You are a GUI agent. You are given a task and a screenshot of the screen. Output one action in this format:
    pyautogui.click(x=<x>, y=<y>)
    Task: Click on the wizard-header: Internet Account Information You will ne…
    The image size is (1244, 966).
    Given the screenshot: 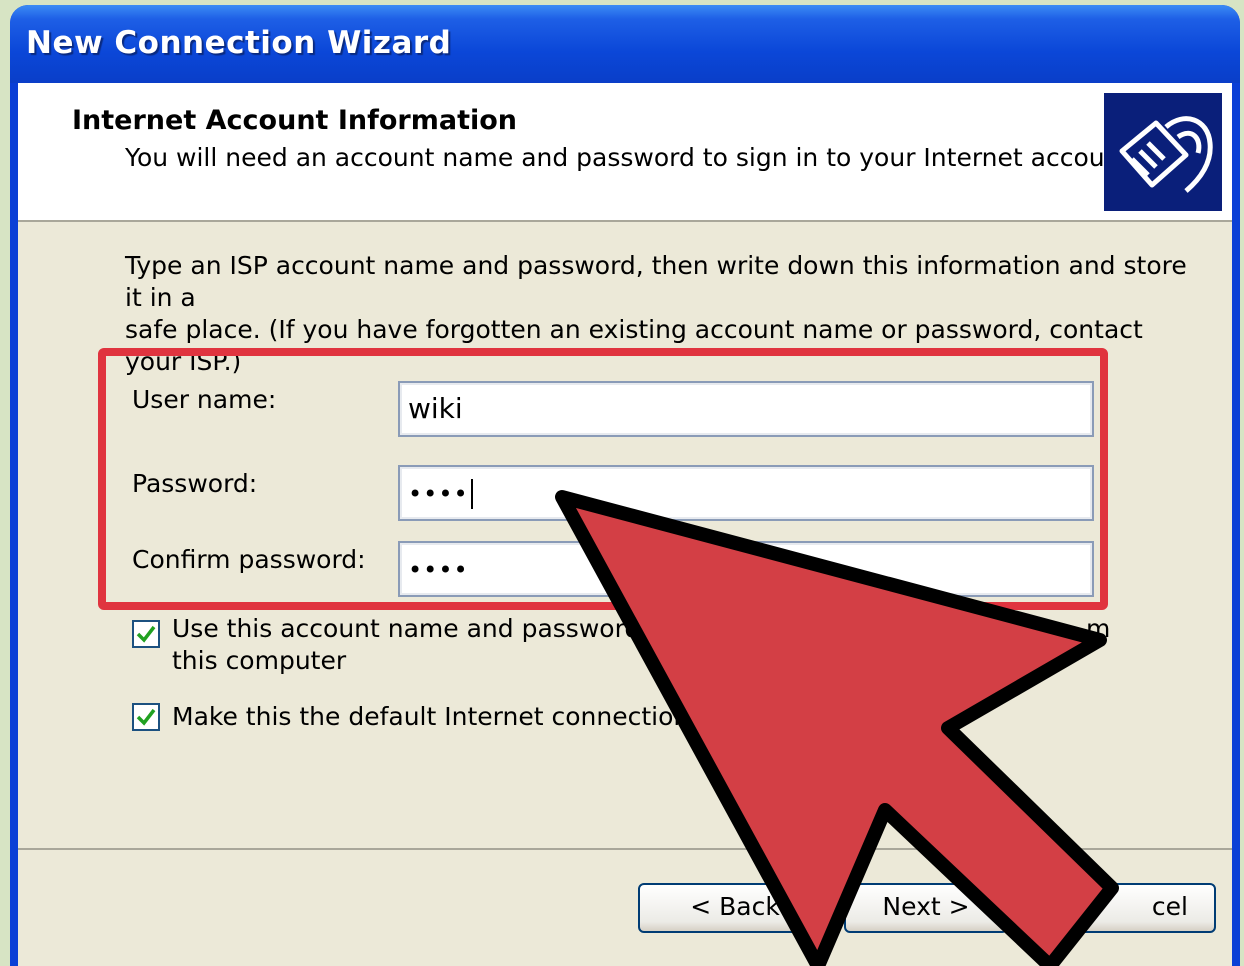 What is the action you would take?
    pyautogui.click(x=625, y=152)
    